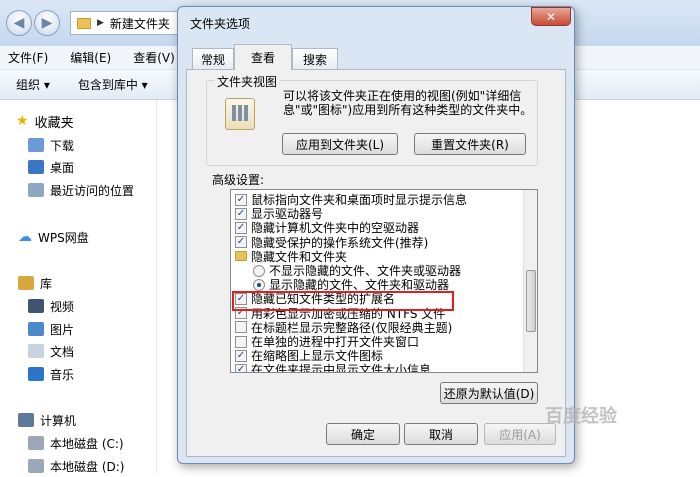  What do you see at coordinates (341, 368) in the screenshot?
I see `setting-label: 在文件夹提示中显示文件大小信息` at bounding box center [341, 368].